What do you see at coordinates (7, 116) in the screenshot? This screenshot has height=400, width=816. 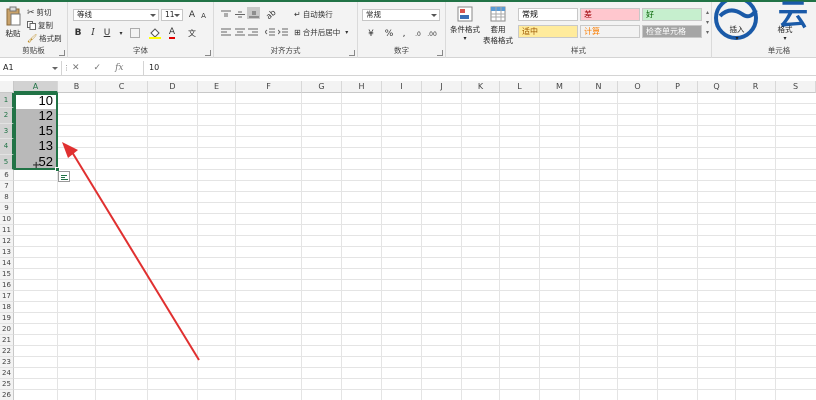 I see `row-header-2: 2` at bounding box center [7, 116].